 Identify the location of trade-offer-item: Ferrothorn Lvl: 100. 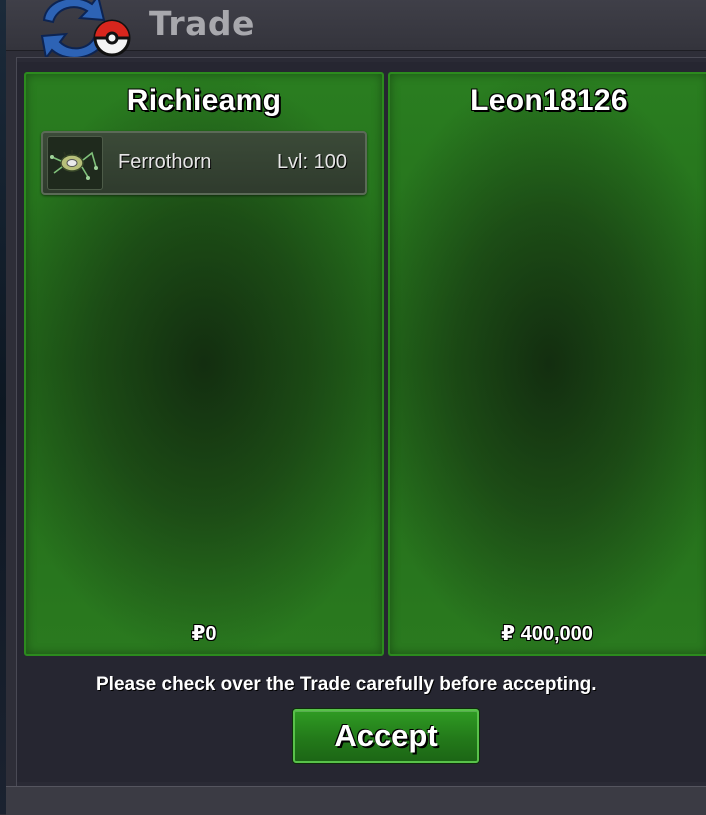
(204, 163).